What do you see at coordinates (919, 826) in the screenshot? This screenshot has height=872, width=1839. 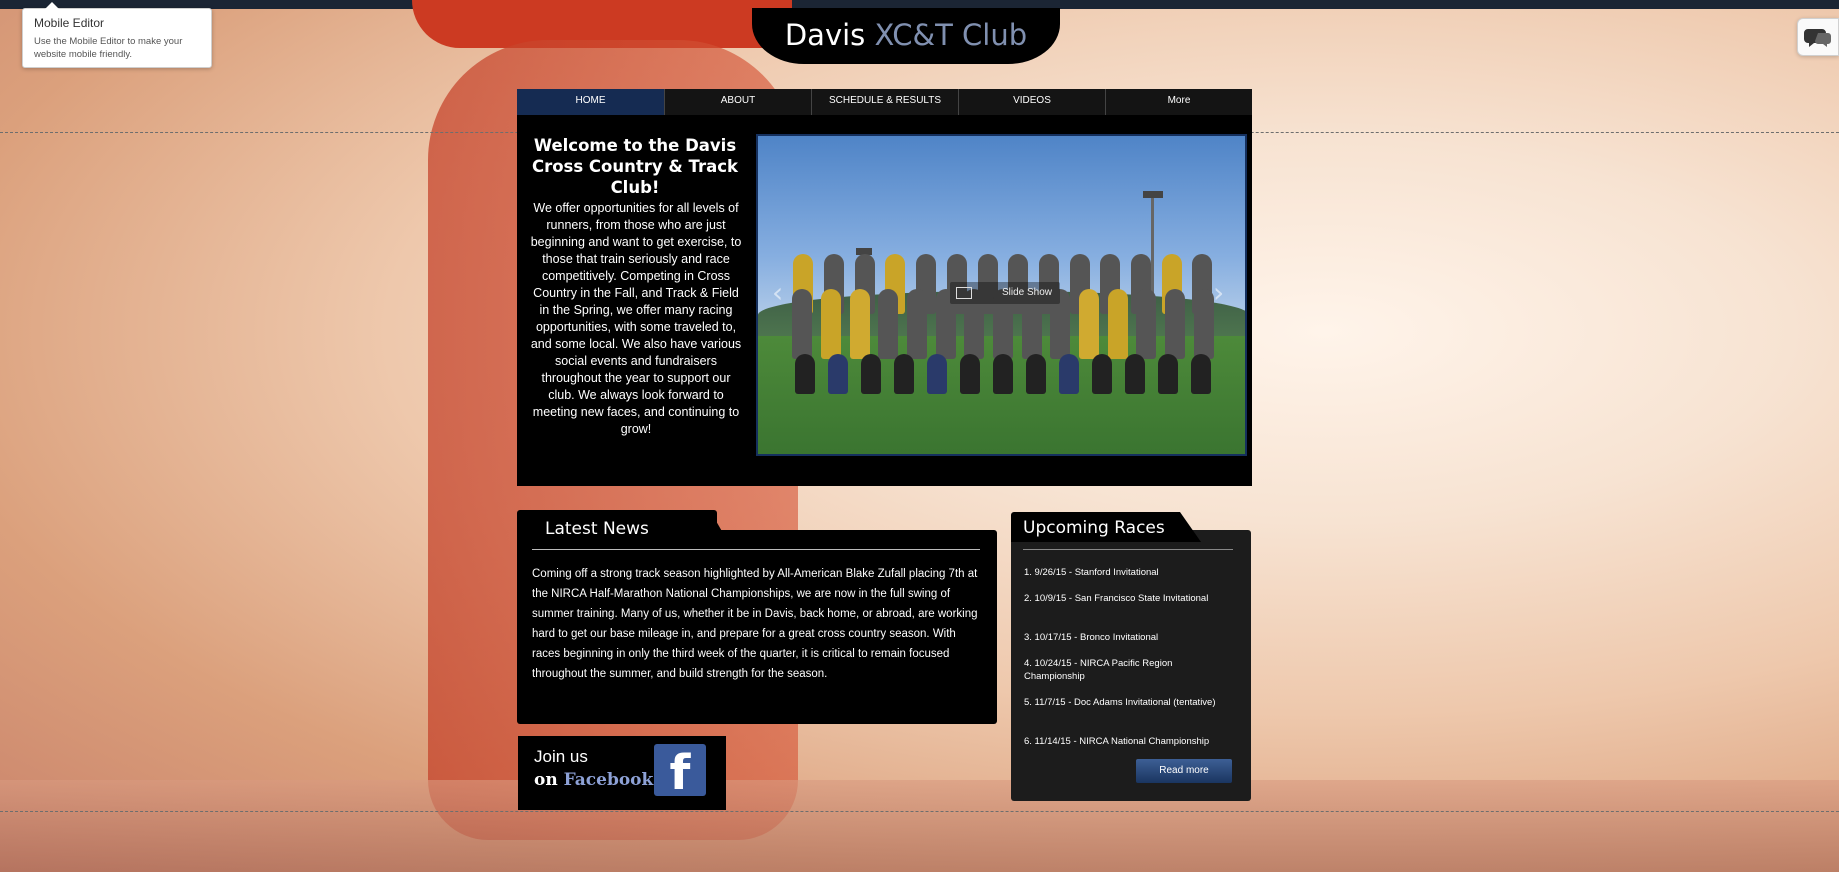 I see `background-track` at bounding box center [919, 826].